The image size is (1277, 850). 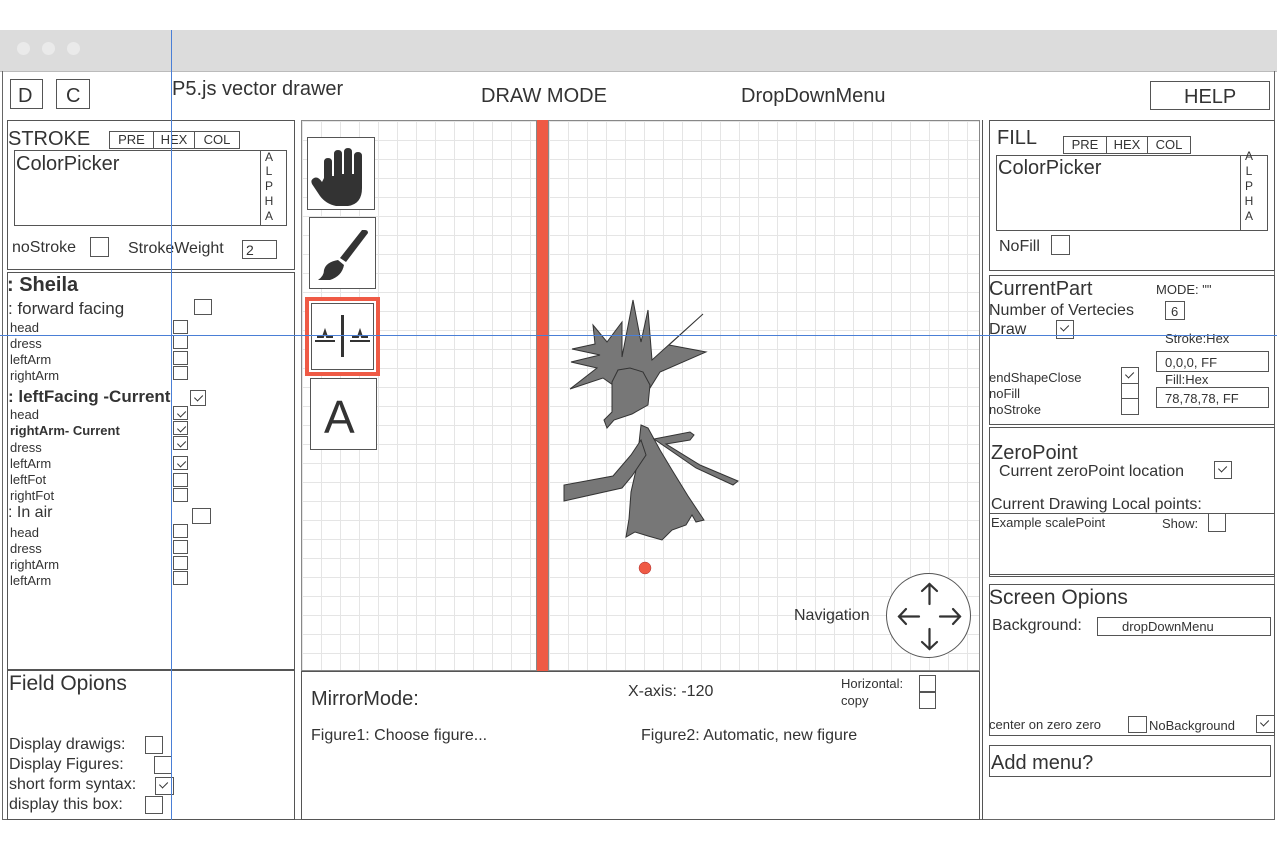 I want to click on text-tool-button: A, so click(x=343, y=414).